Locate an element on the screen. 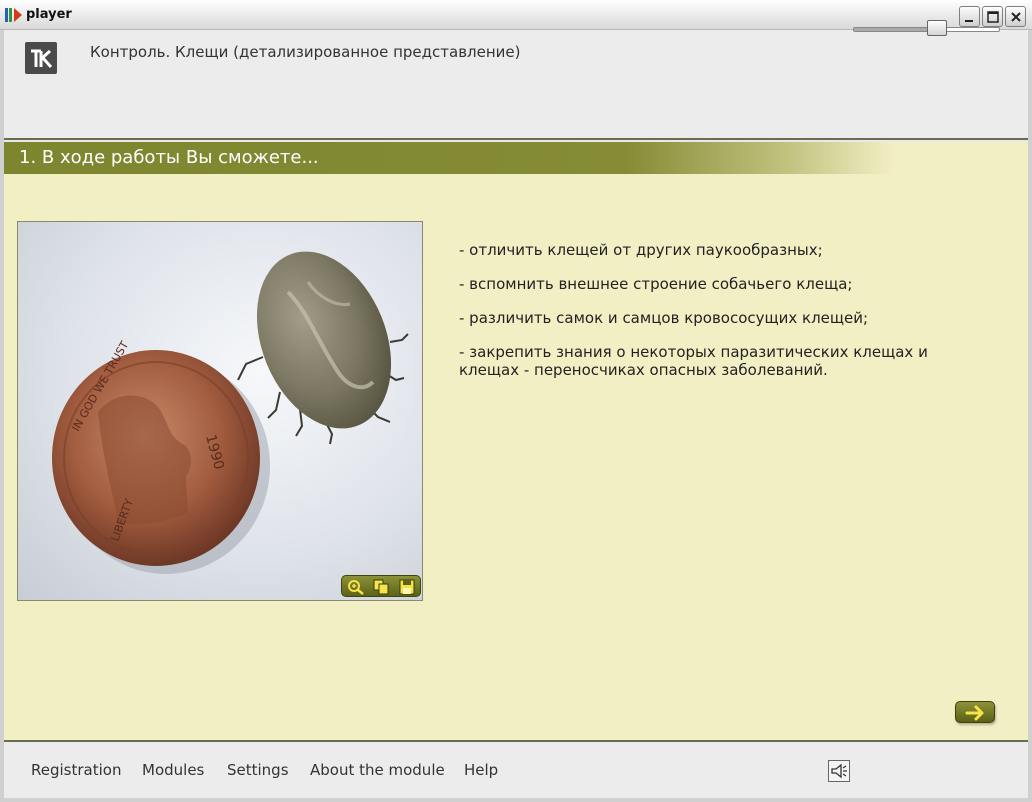 The width and height of the screenshot is (1032, 802). speaker-icon is located at coordinates (839, 771).